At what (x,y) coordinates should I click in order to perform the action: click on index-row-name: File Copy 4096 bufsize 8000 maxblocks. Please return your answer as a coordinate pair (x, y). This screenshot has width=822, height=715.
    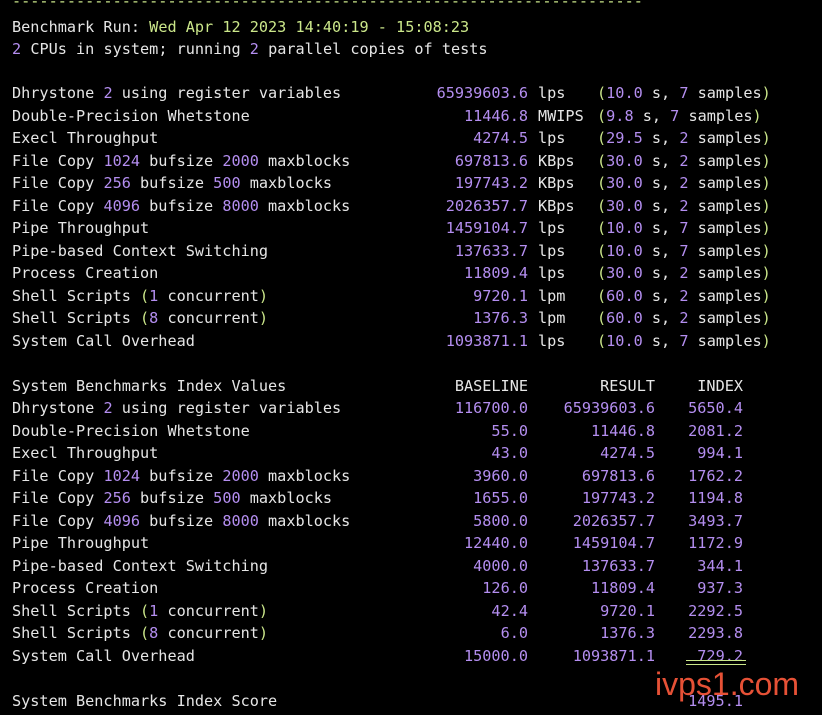
    Looking at the image, I should click on (181, 521).